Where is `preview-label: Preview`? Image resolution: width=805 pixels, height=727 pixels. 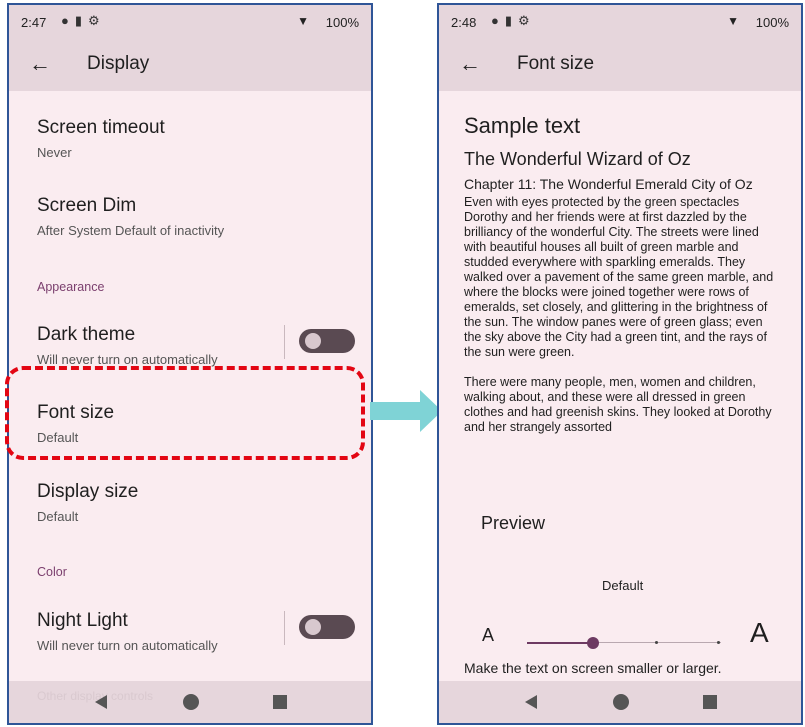 preview-label: Preview is located at coordinates (513, 523).